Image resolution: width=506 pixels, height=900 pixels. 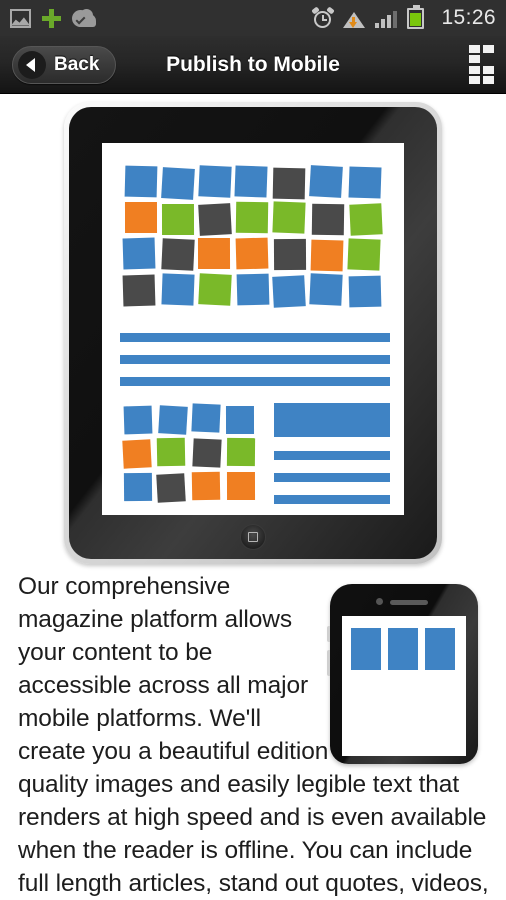 I want to click on status-bar-clock: 15:26, so click(x=468, y=17).